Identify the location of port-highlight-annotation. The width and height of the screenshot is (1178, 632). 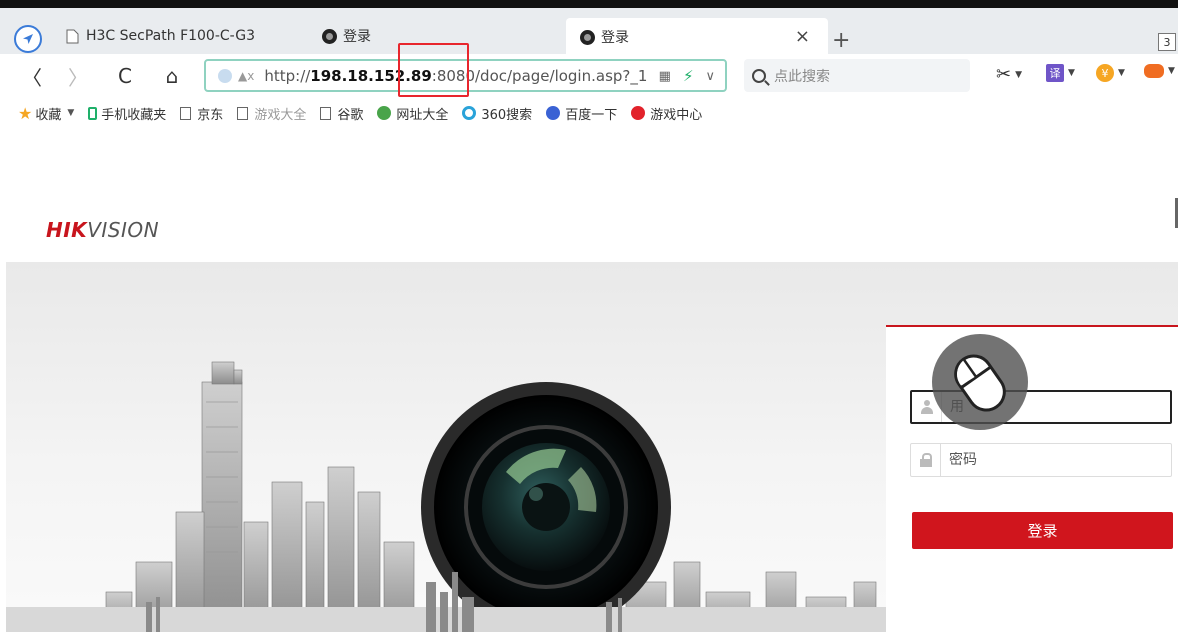
(433, 70).